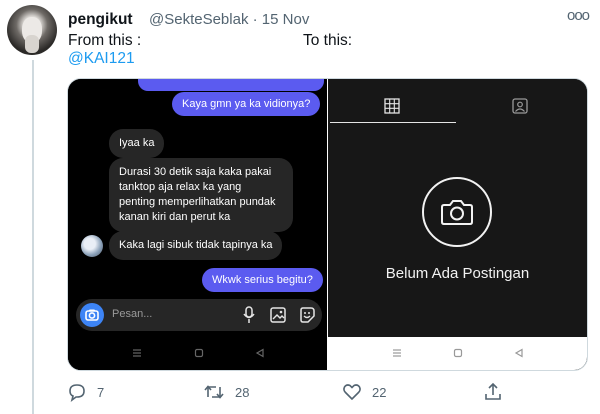  I want to click on chat-line: tanktop aja relax ka yang, so click(180, 187).